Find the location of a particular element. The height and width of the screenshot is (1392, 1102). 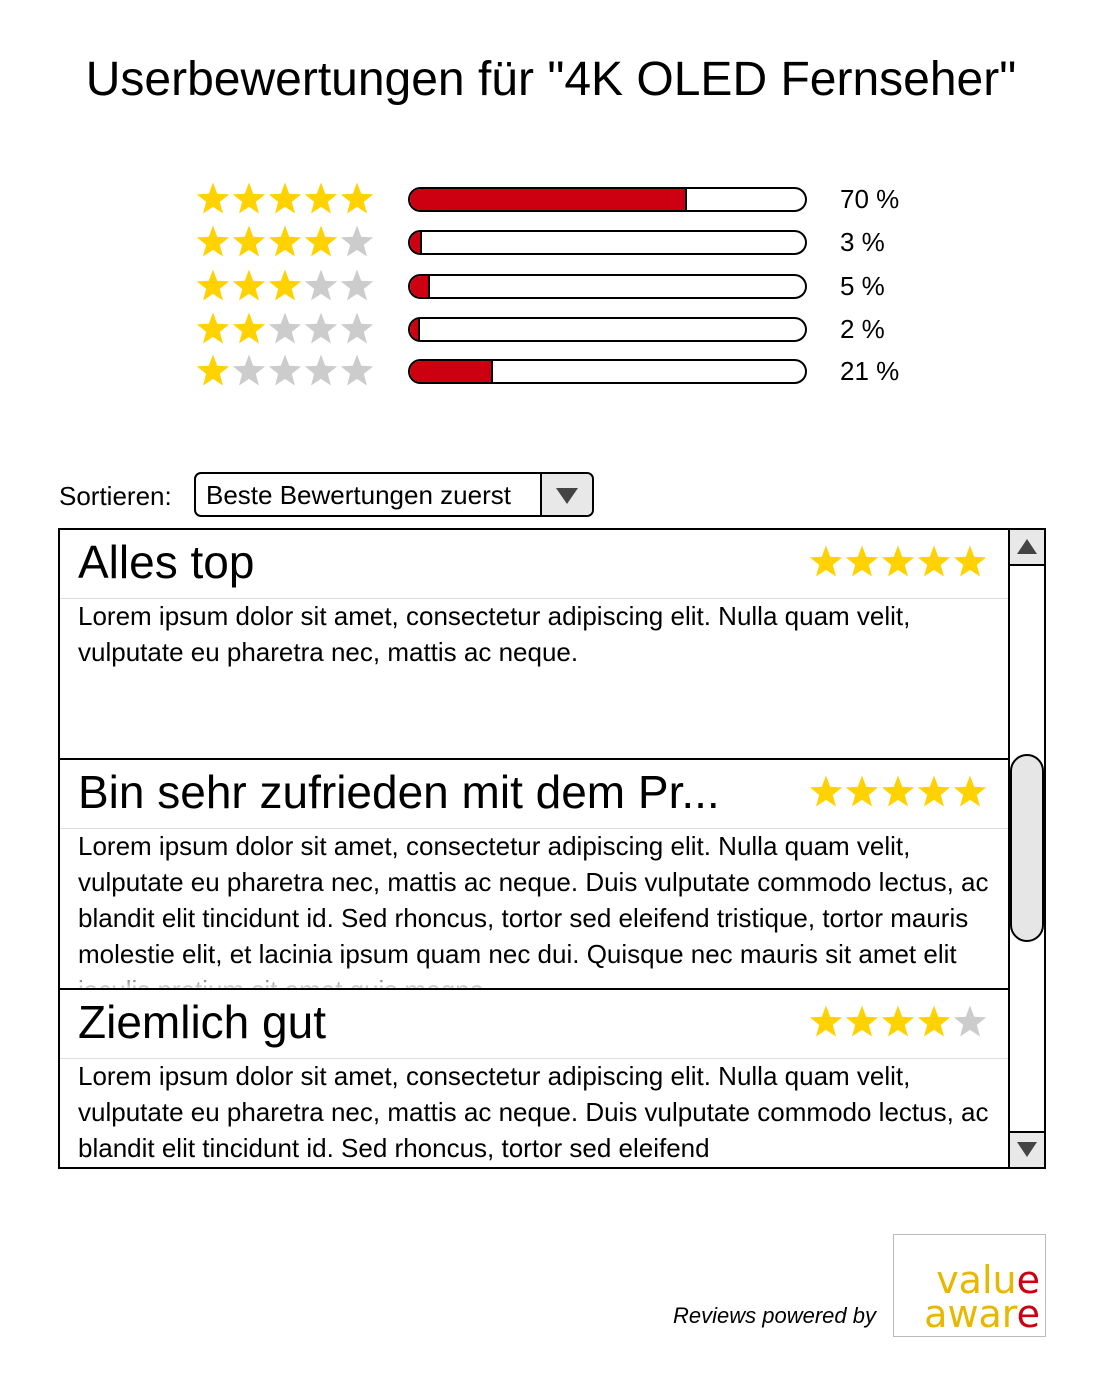

sort-dropdown: Beste Bewertungen zuerst is located at coordinates (394, 494).